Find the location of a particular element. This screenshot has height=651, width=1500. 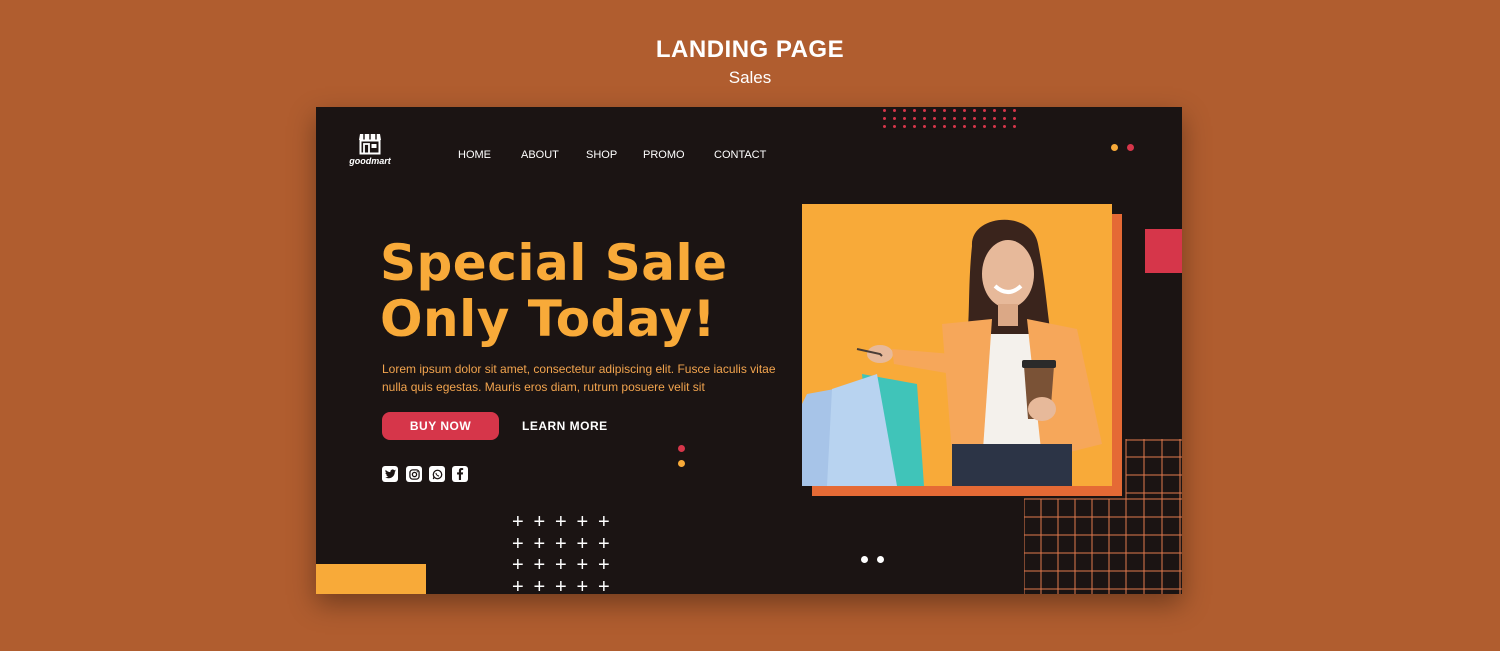

buy-now-button: BUY NOW is located at coordinates (440, 426).